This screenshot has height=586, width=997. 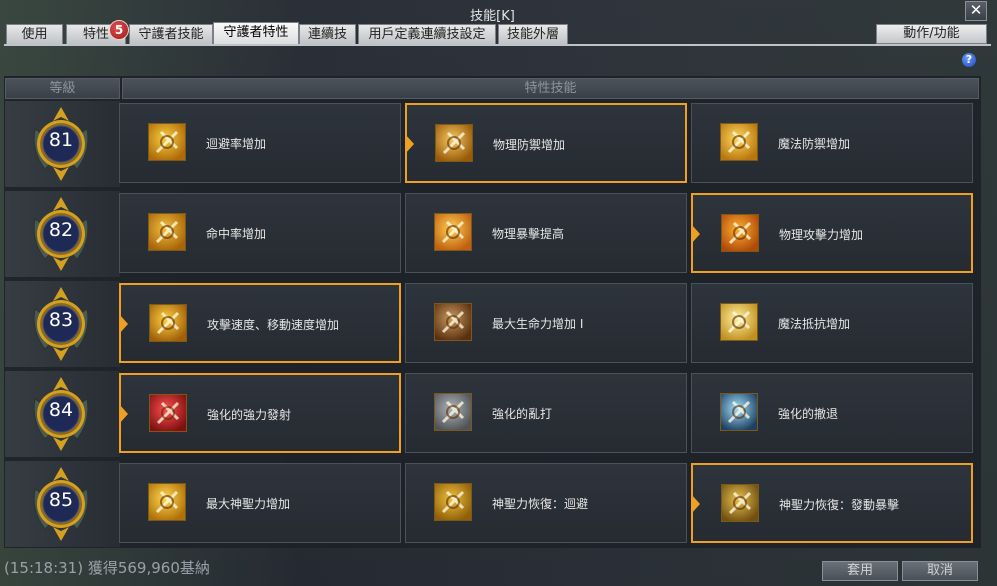 What do you see at coordinates (61, 320) in the screenshot?
I see `level-number: 83` at bounding box center [61, 320].